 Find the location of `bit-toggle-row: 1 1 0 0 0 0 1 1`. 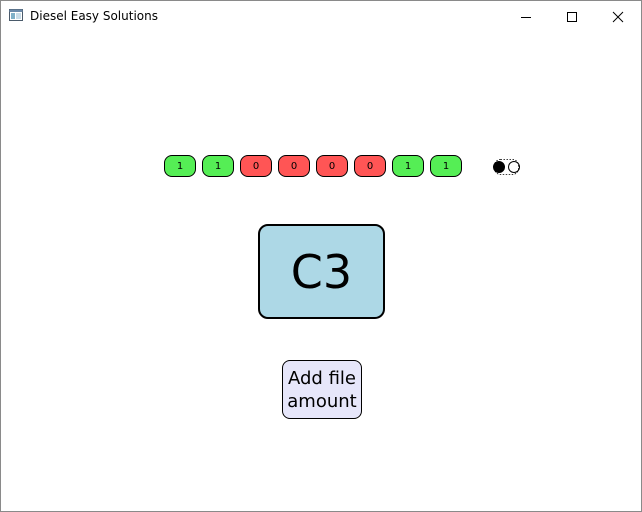

bit-toggle-row: 1 1 0 0 0 0 1 1 is located at coordinates (313, 166).